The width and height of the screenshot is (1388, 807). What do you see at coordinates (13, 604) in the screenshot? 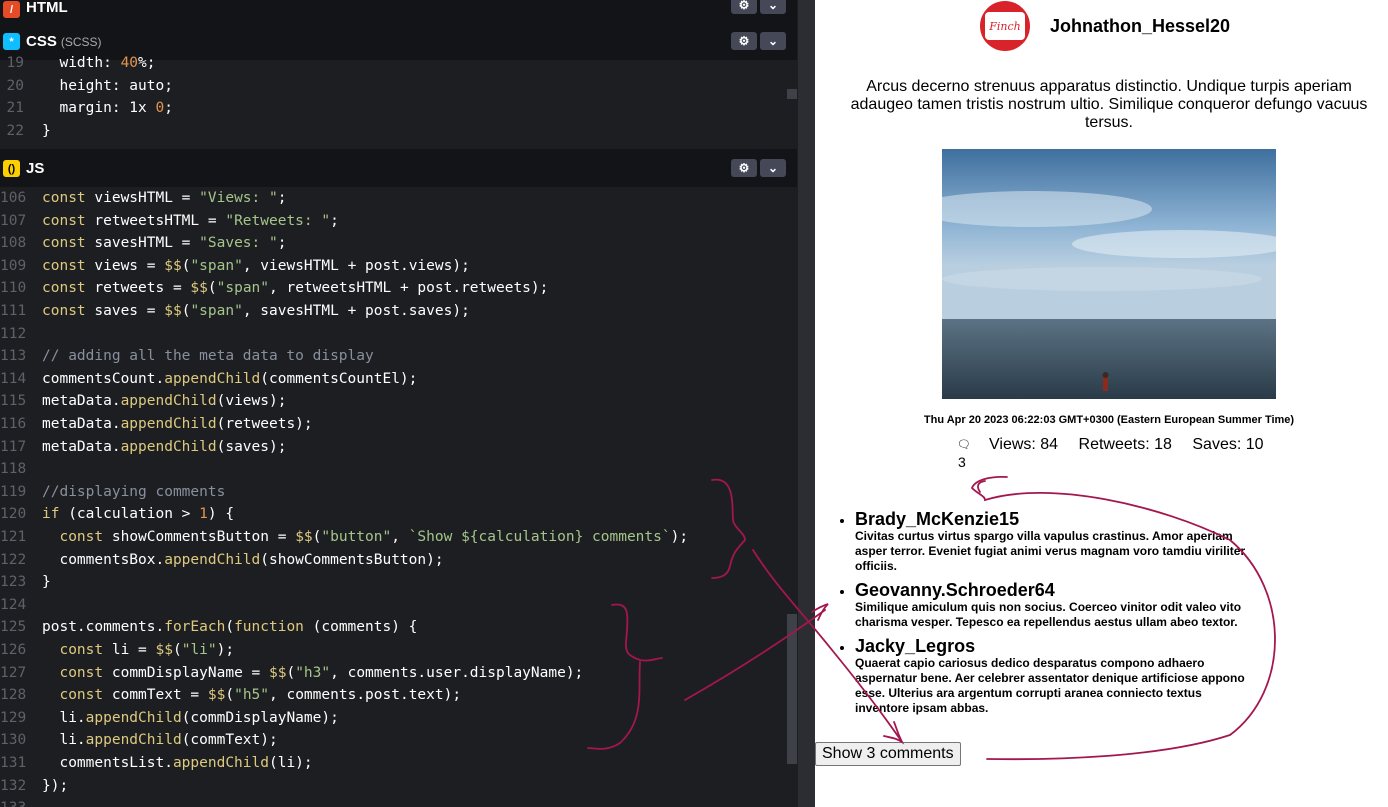
I see `line-number: 124` at bounding box center [13, 604].